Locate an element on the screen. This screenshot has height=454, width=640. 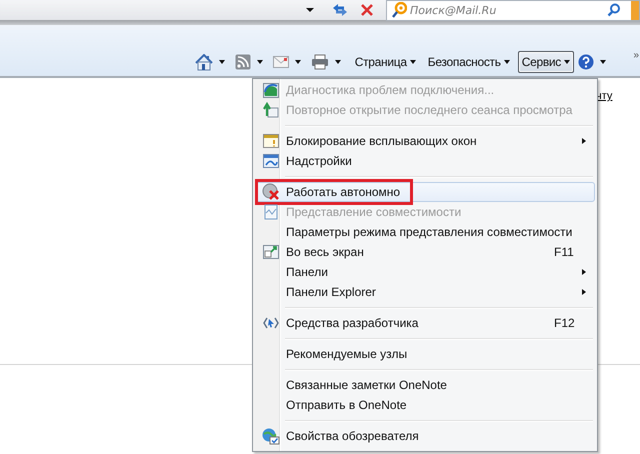
menu-item: Рекомендуемые узлы is located at coordinates (425, 354).